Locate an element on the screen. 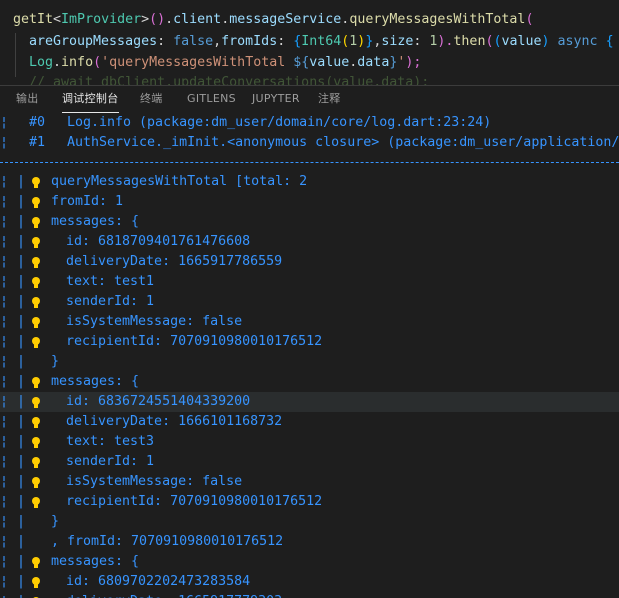 Image resolution: width=619 pixels, height=598 pixels. tab-jupyter: JUPYTER is located at coordinates (276, 102).